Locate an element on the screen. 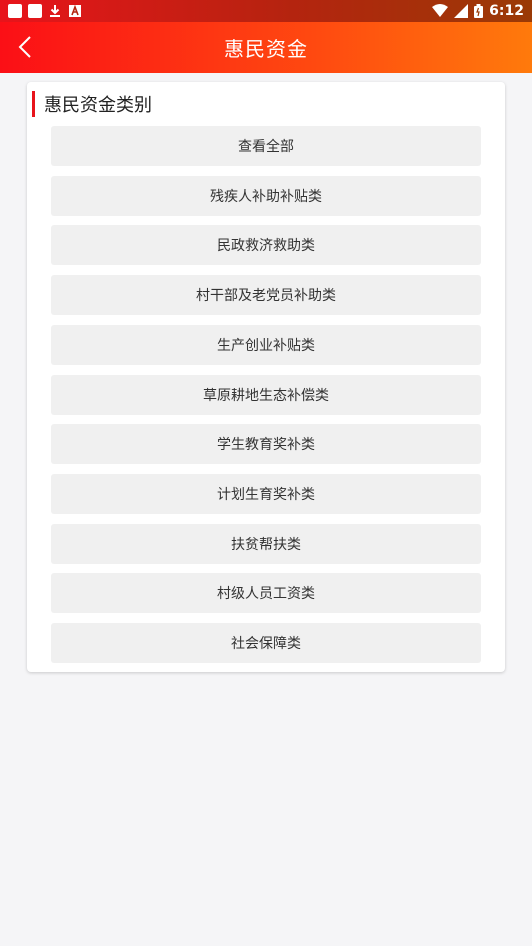 Image resolution: width=532 pixels, height=946 pixels. category-button: 残疾人补助补贴类 is located at coordinates (266, 196).